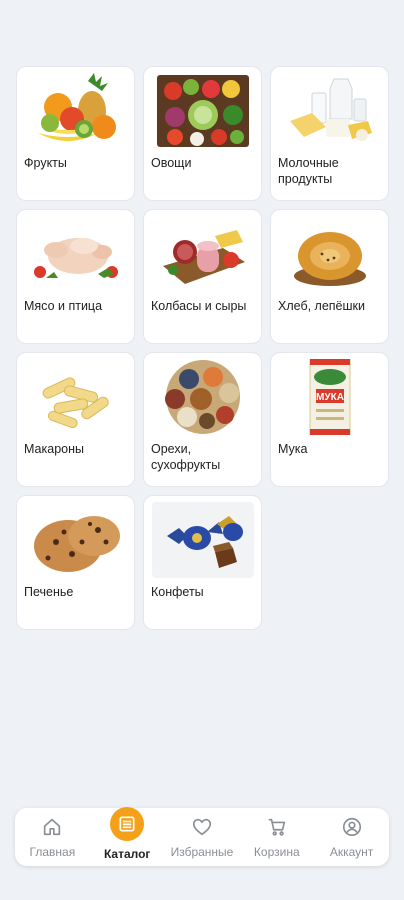  I want to click on nav-item-favorites: Избранные, so click(202, 837).